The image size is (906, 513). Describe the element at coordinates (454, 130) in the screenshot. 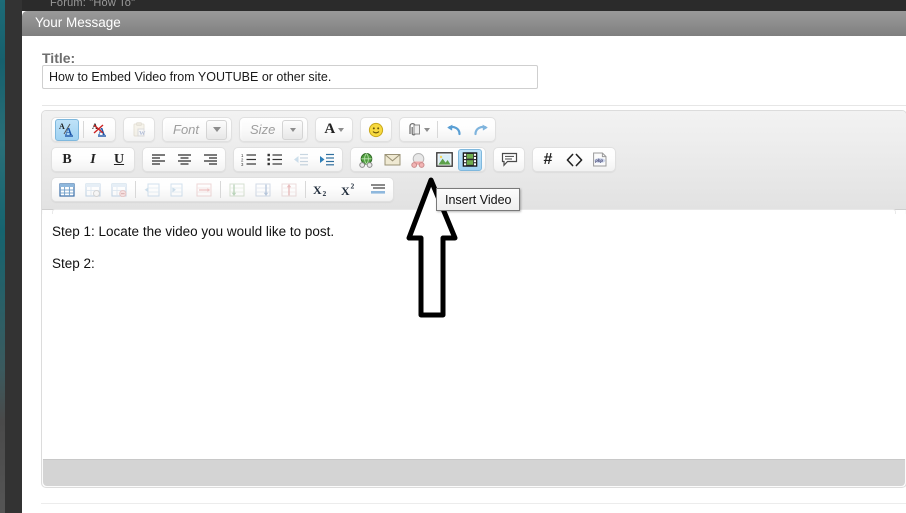

I see `undo-icon` at that location.